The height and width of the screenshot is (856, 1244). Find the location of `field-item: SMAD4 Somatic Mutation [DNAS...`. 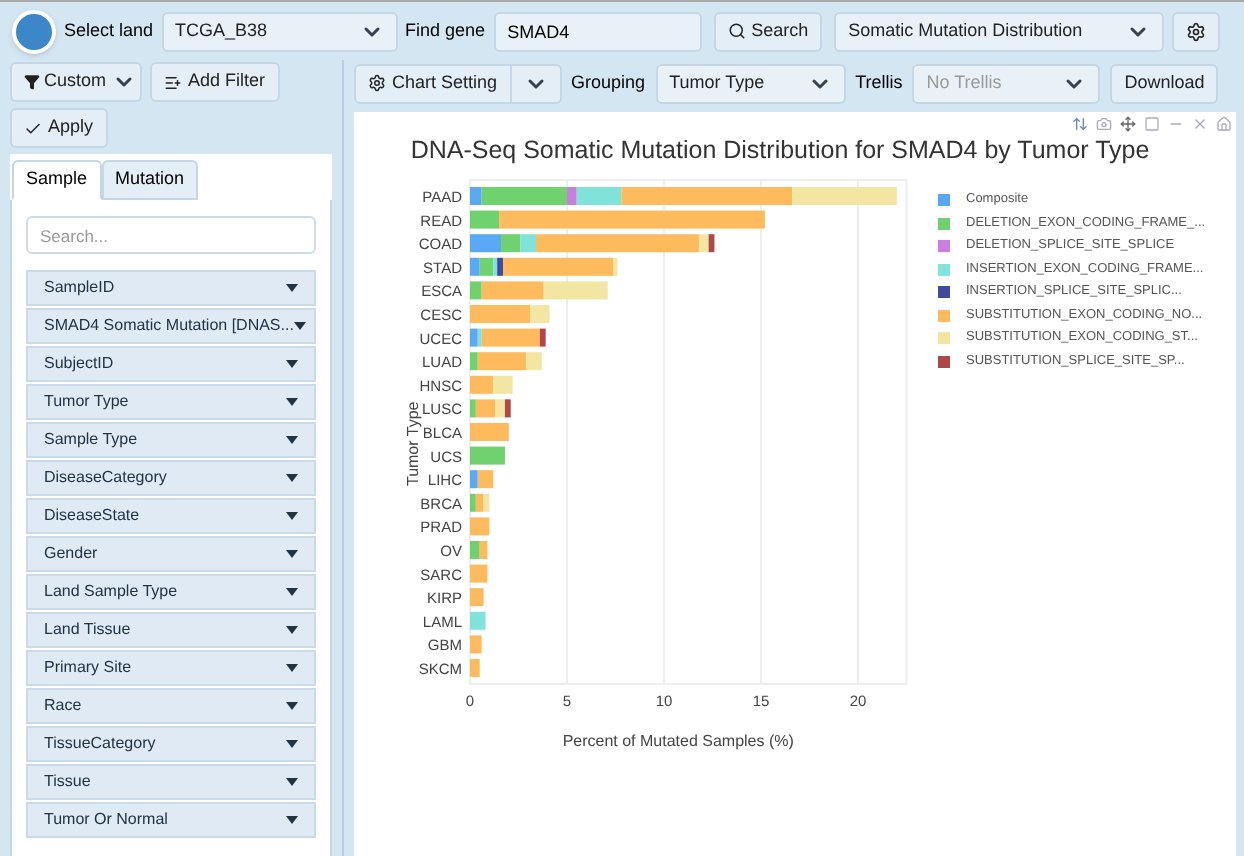

field-item: SMAD4 Somatic Mutation [DNAS... is located at coordinates (171, 326).